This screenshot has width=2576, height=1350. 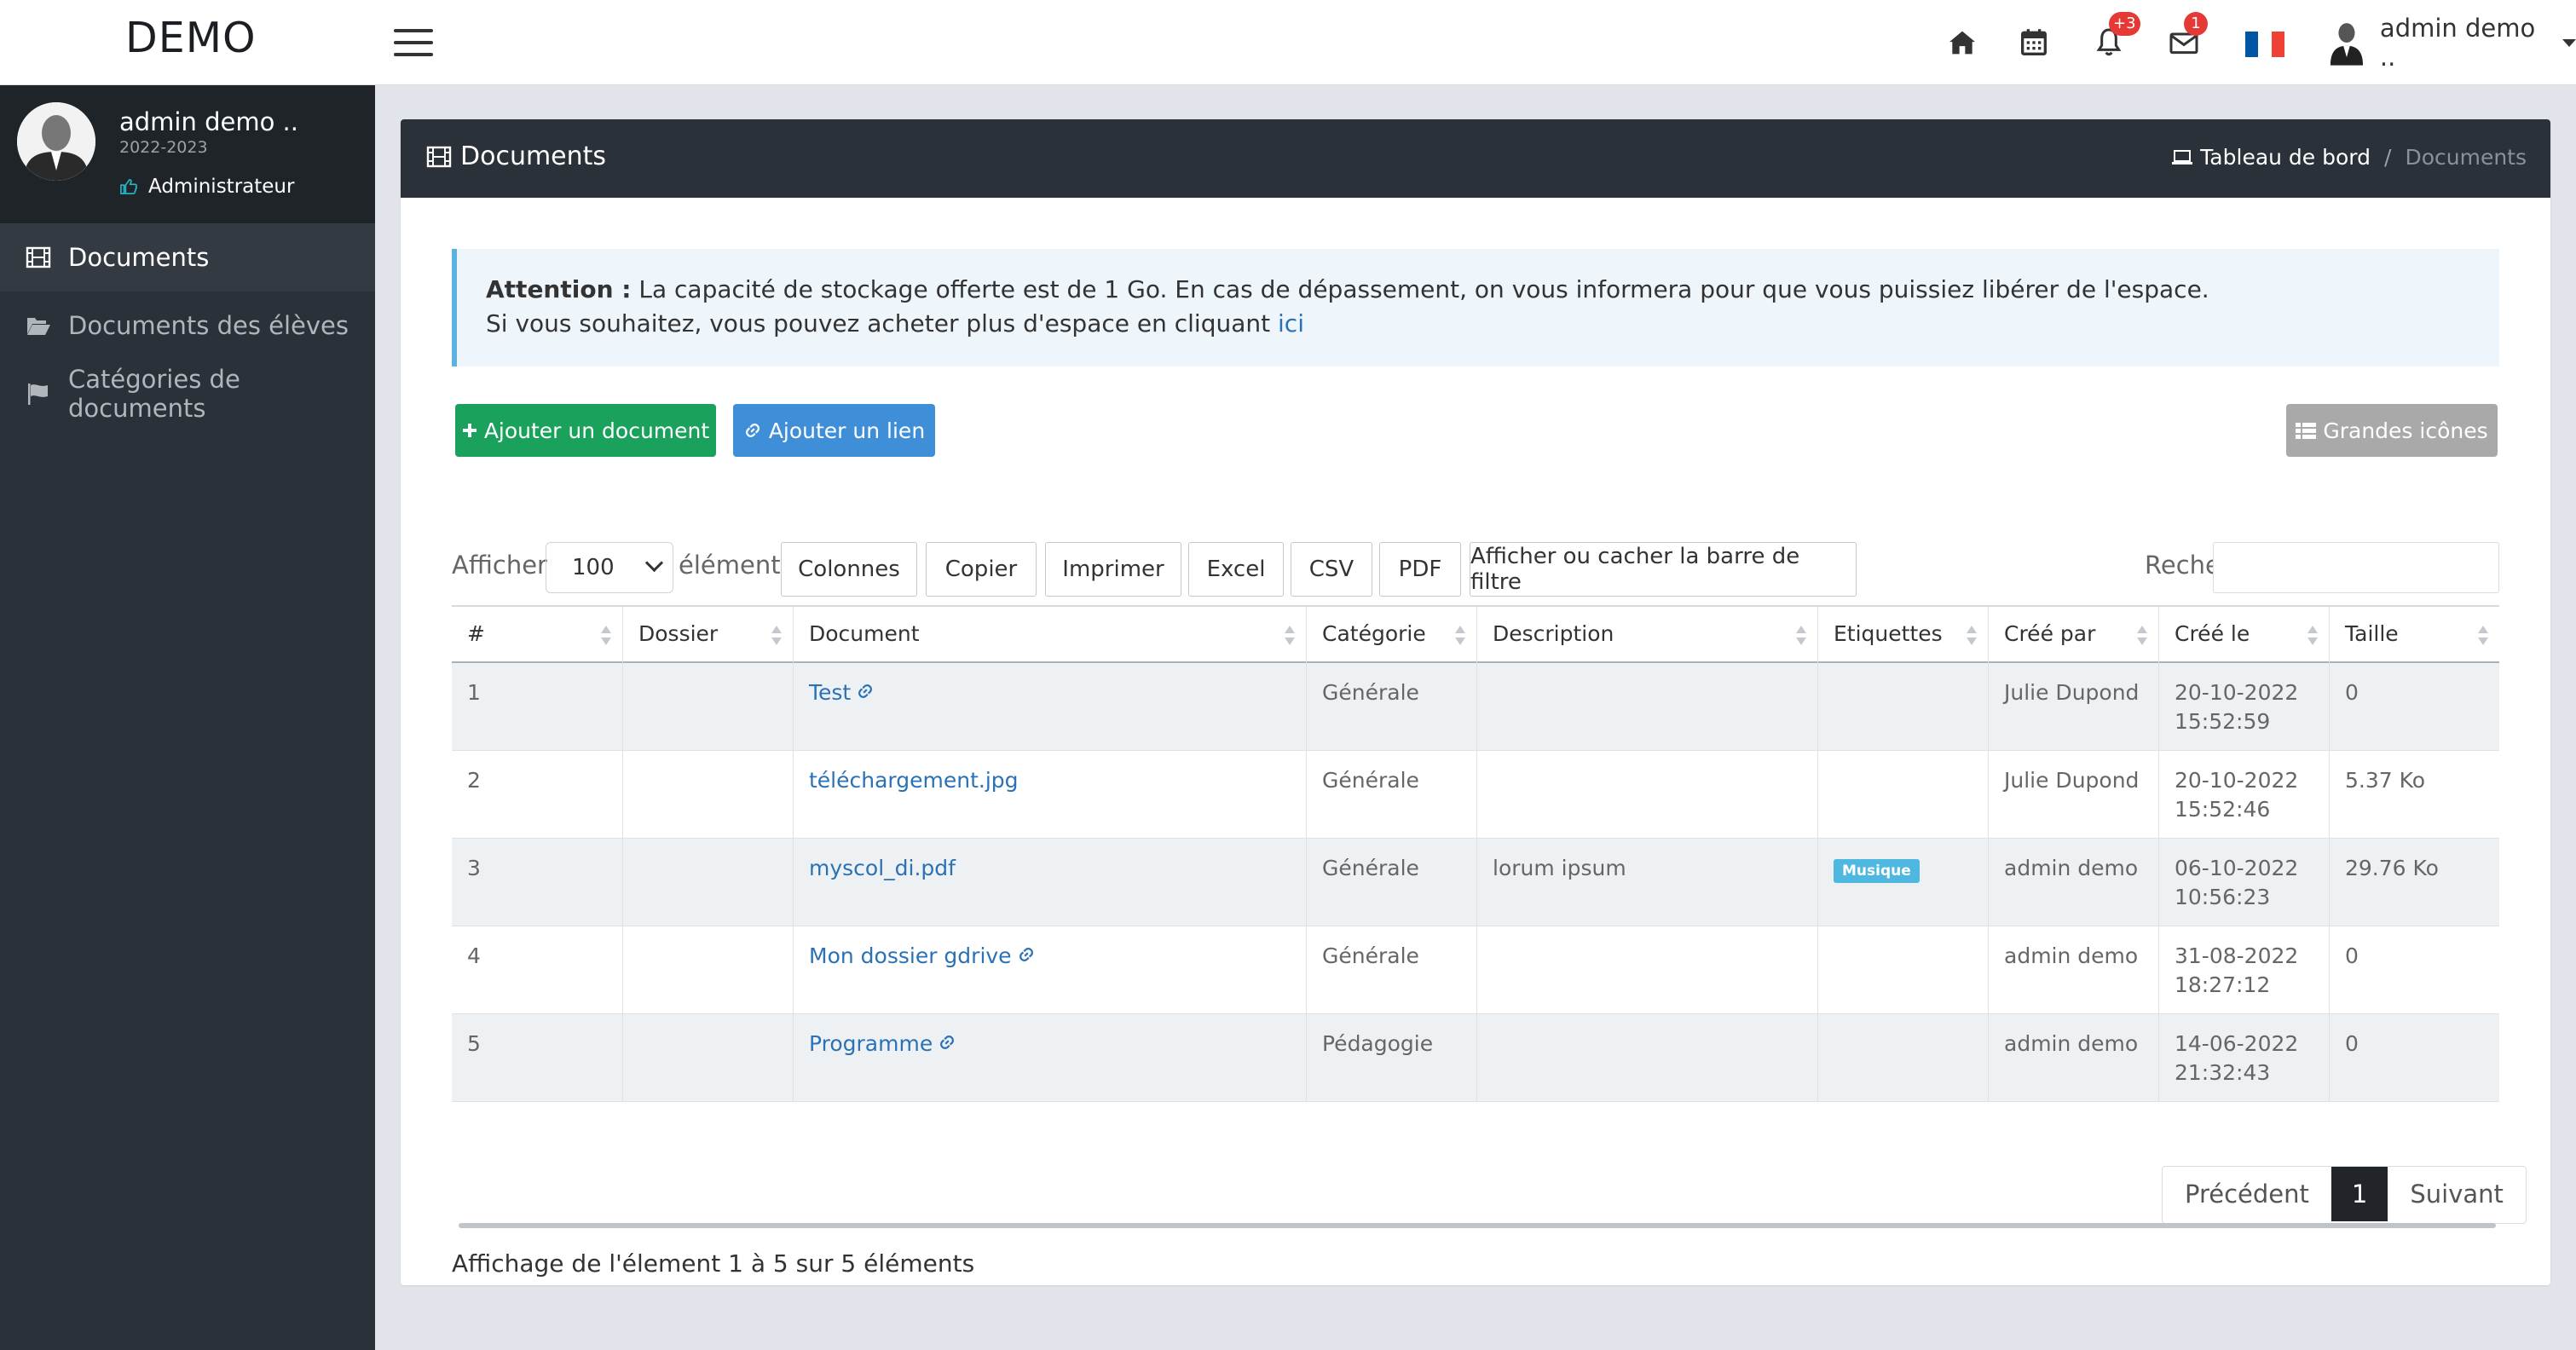 I want to click on sidebar-item-student-documents: Documents des élèves, so click(x=187, y=325).